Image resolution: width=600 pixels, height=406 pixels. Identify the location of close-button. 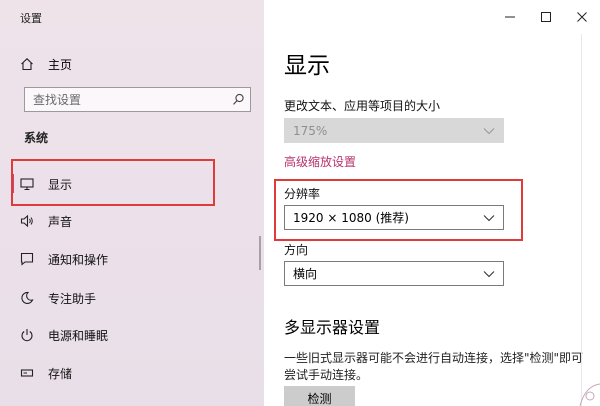
(582, 17).